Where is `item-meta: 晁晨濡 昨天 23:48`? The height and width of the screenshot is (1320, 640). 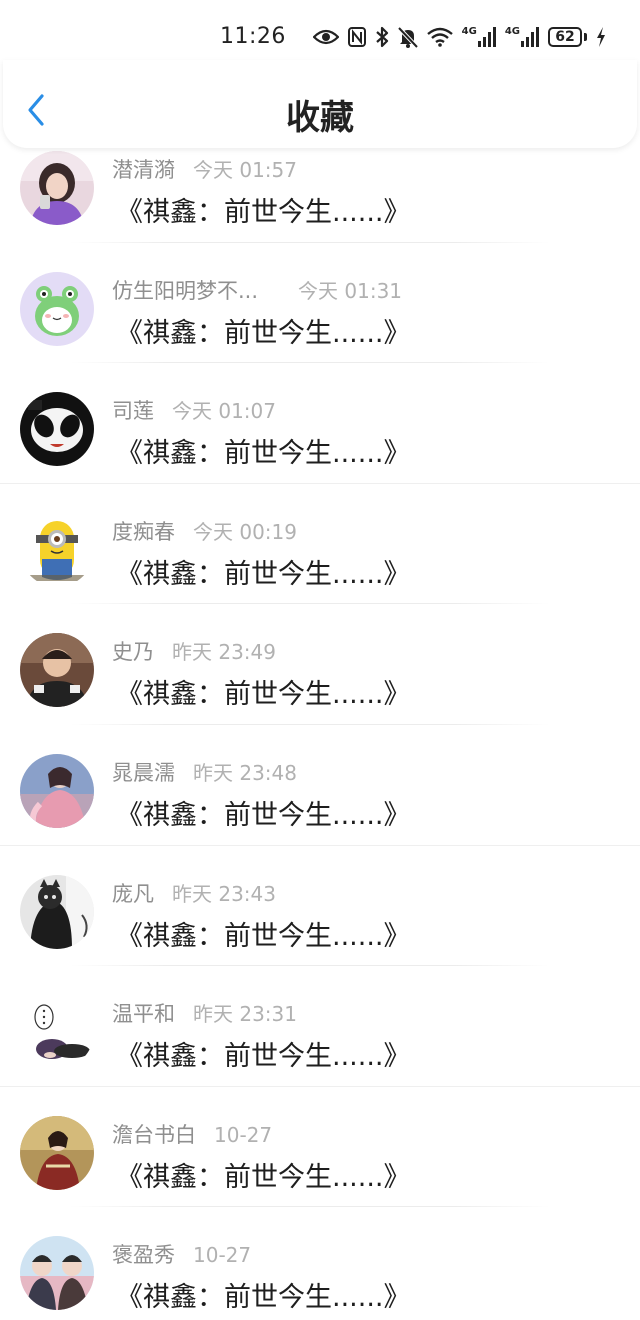
item-meta: 晁晨濡 昨天 23:48 is located at coordinates (204, 772).